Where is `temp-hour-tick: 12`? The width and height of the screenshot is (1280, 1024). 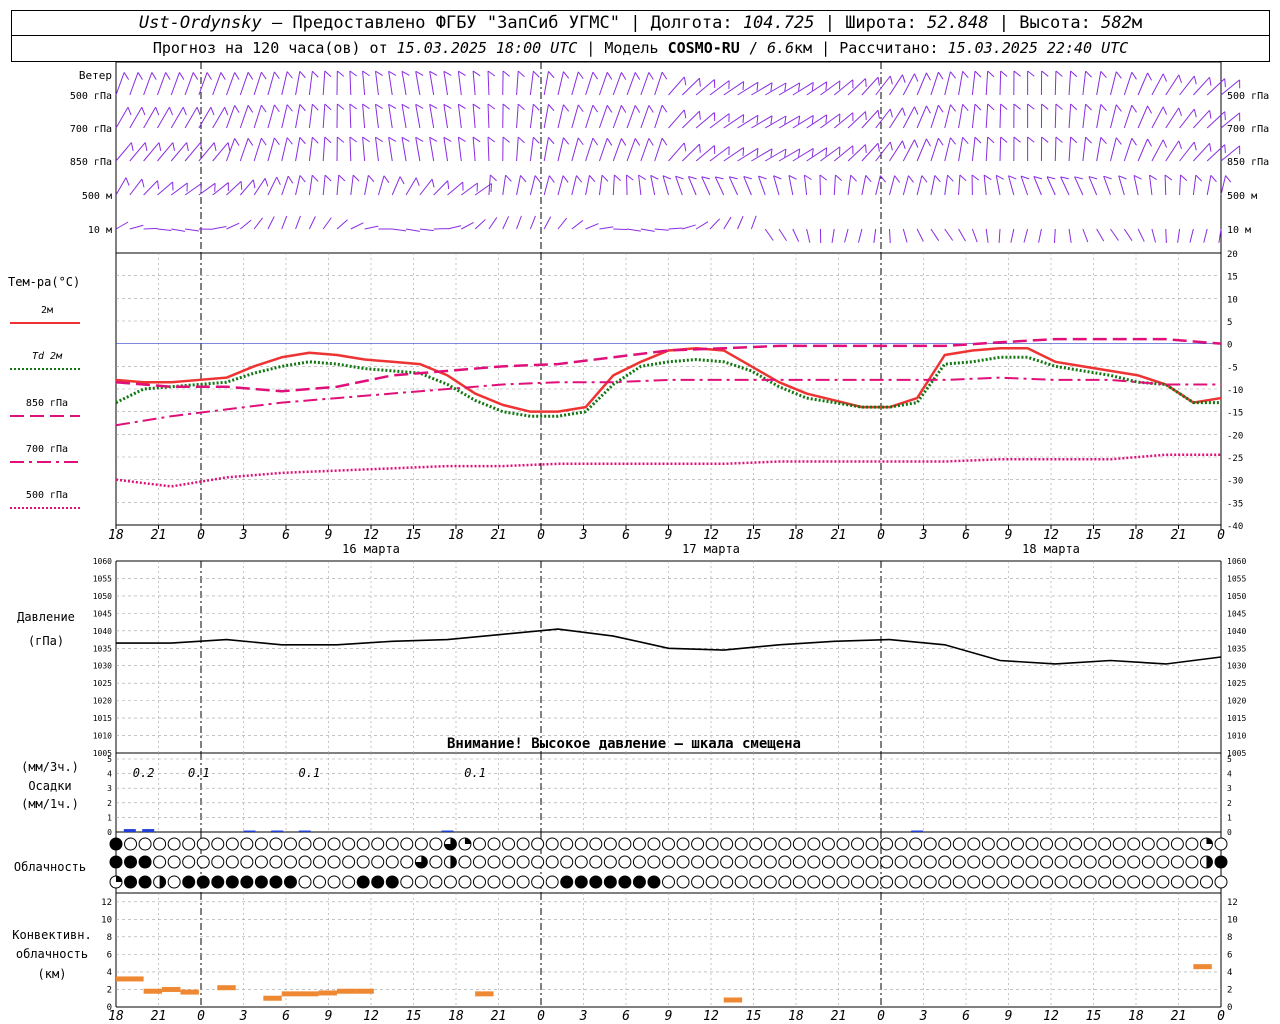
temp-hour-tick: 12 is located at coordinates (711, 535).